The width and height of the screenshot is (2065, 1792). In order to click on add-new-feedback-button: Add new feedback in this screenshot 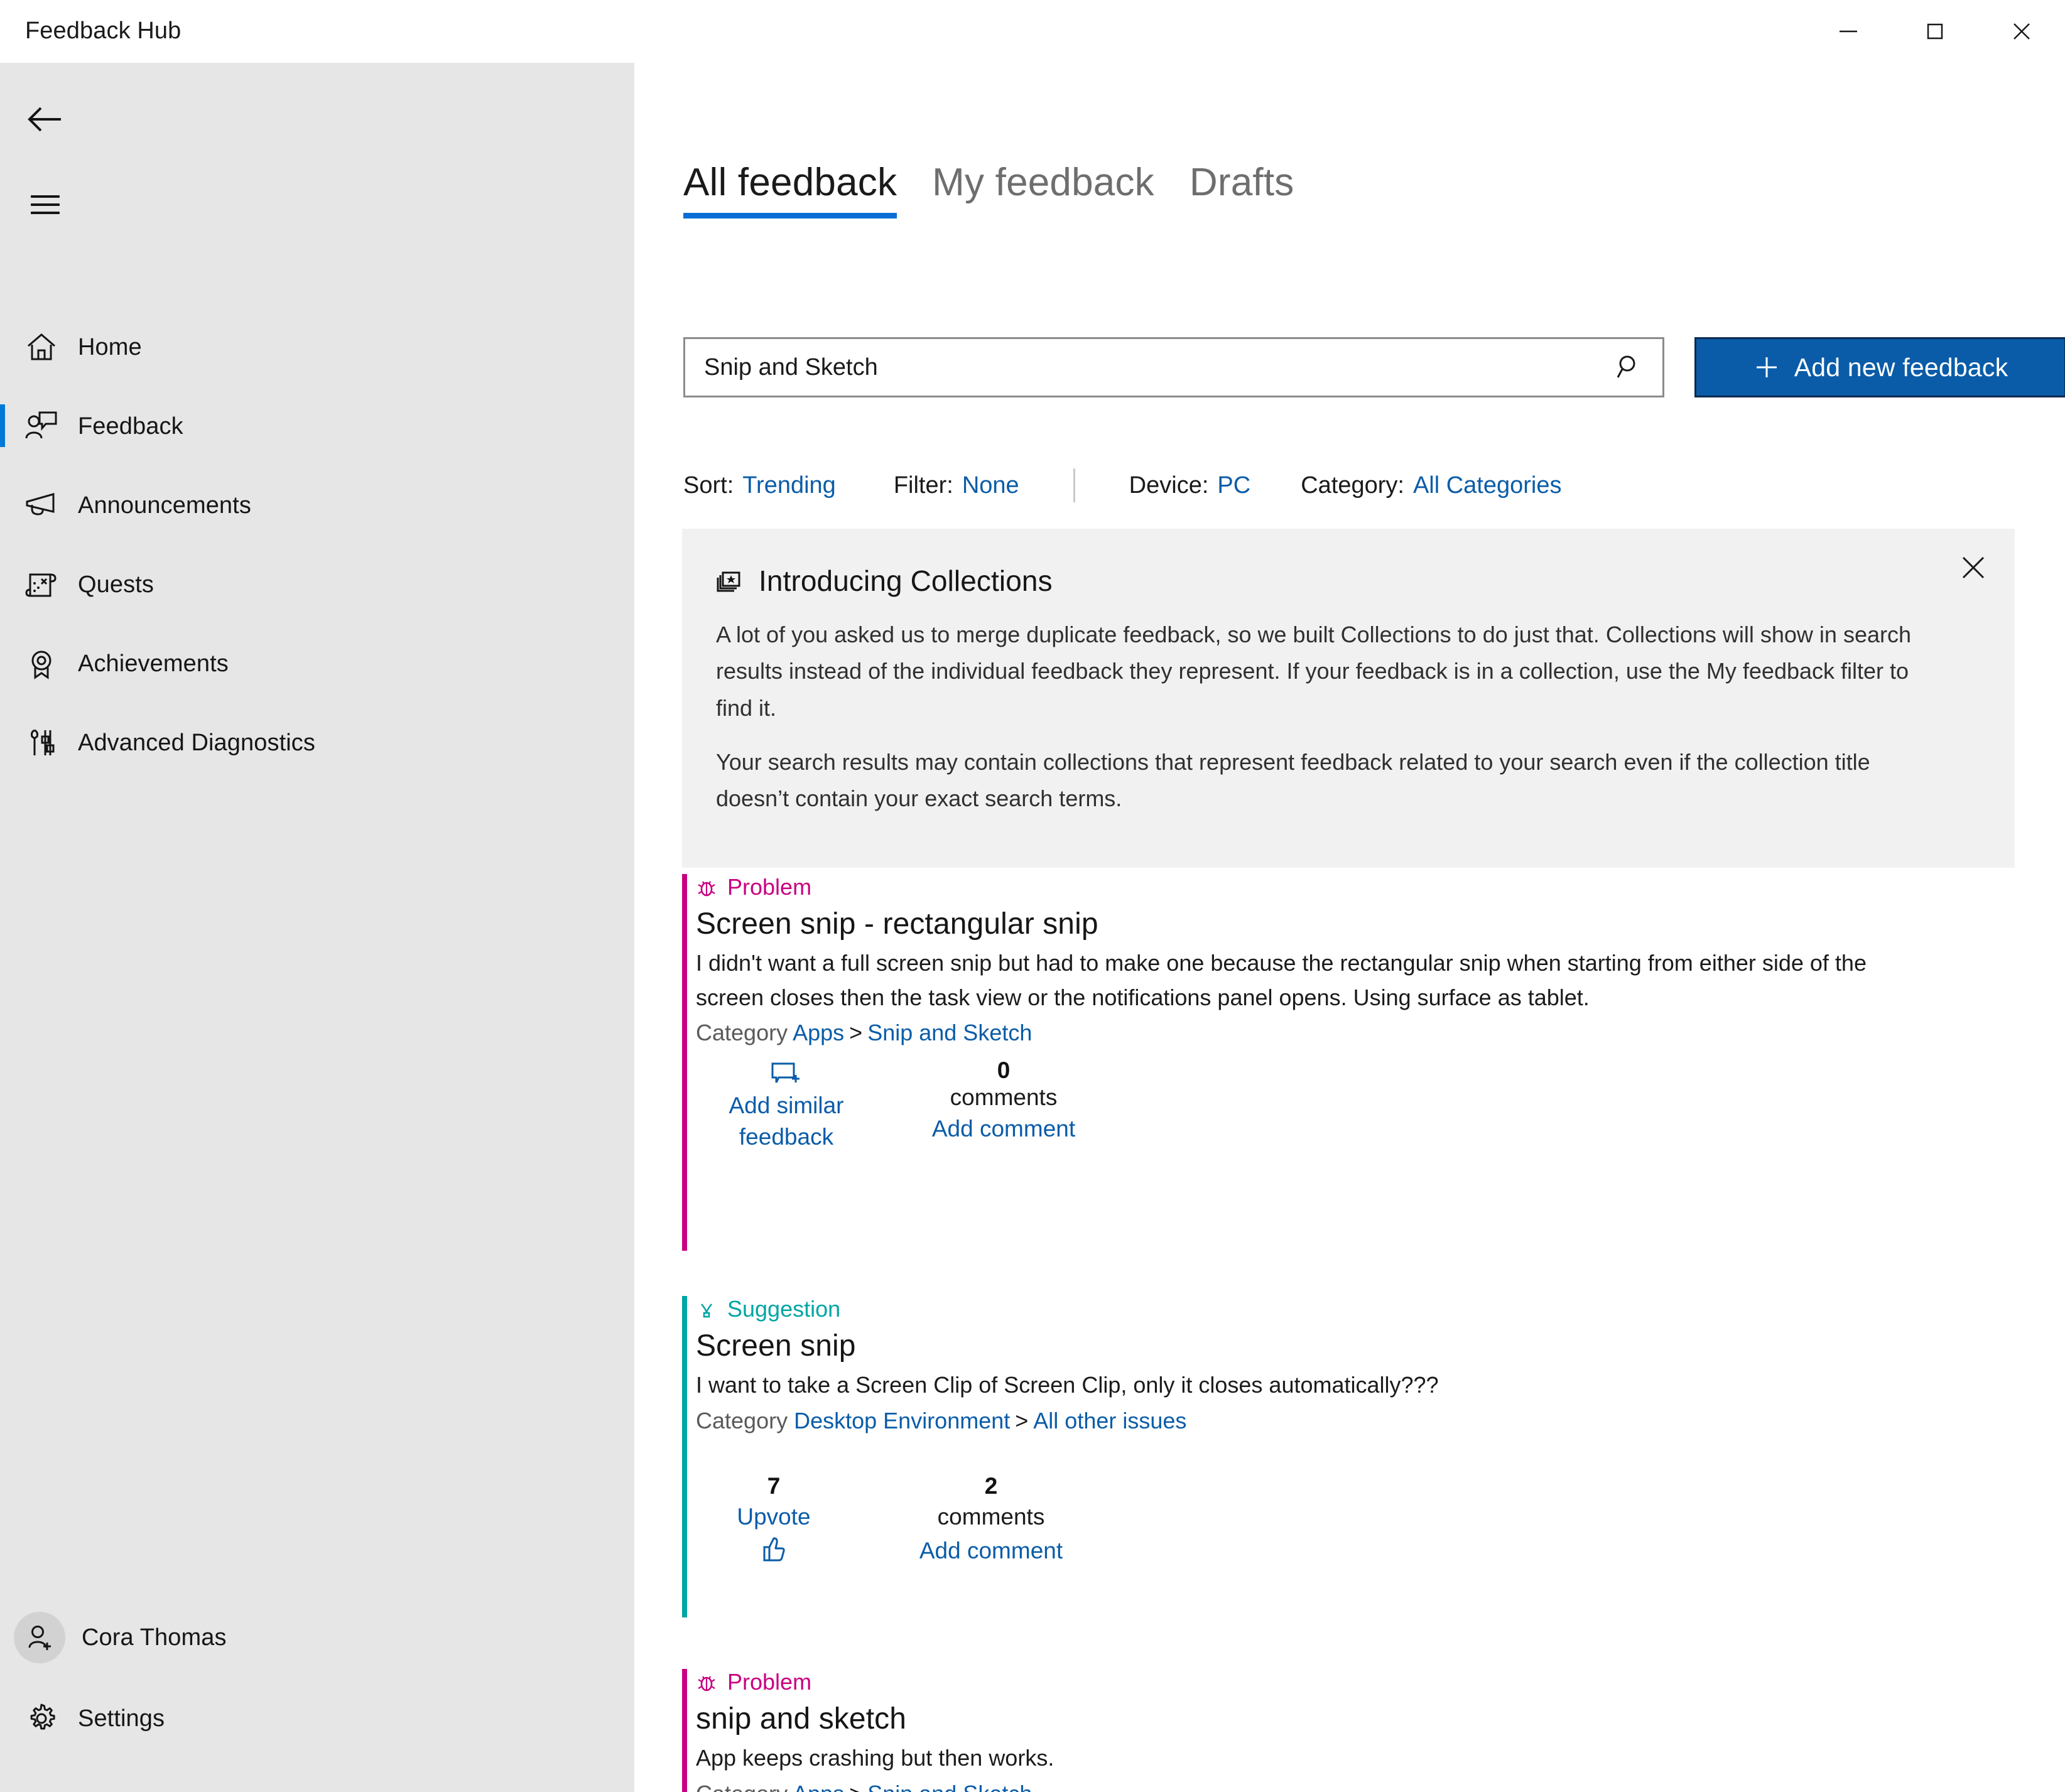, I will do `click(1879, 367)`.